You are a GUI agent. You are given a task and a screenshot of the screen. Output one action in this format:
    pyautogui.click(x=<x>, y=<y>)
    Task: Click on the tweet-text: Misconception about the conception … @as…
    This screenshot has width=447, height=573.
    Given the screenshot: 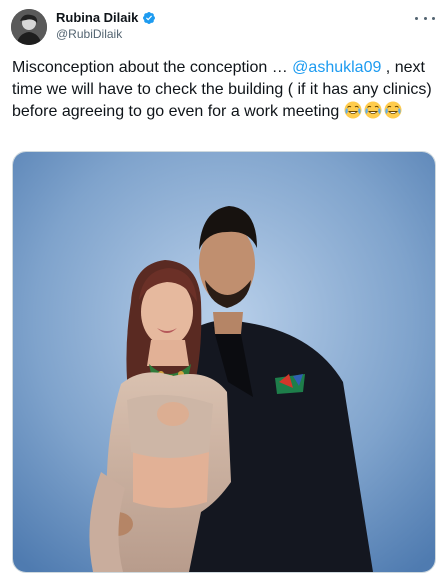 What is the action you would take?
    pyautogui.click(x=226, y=90)
    